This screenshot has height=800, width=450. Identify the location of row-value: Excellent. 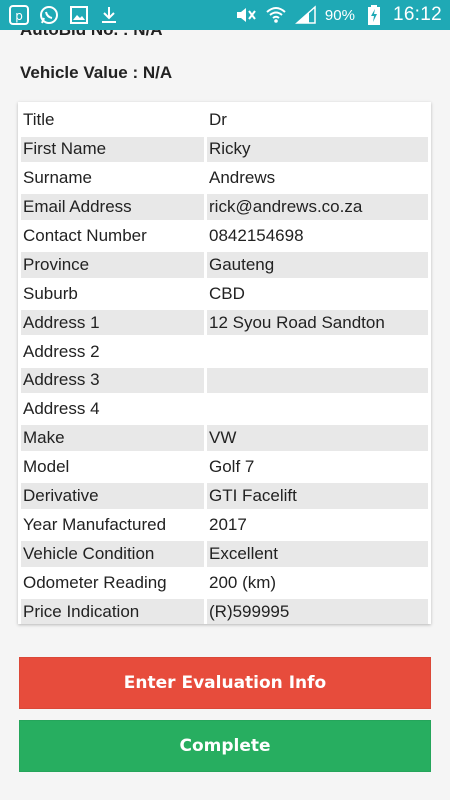
(317, 554).